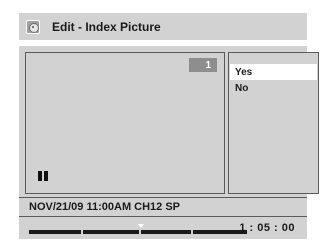 This screenshot has height=241, width=321. I want to click on index-number-badge: 1, so click(203, 65).